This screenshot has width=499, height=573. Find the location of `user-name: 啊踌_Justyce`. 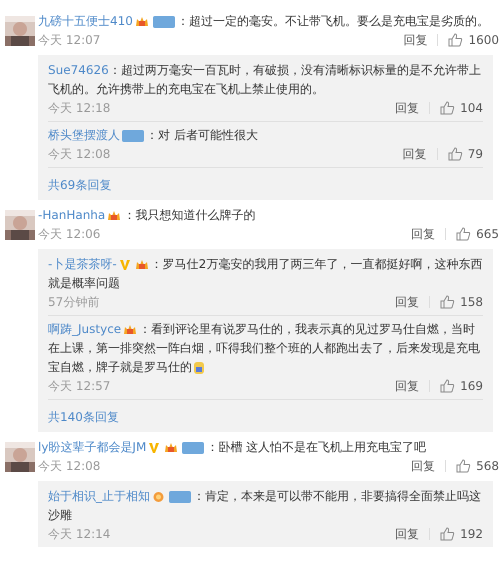

user-name: 啊踌_Justyce is located at coordinates (85, 329).